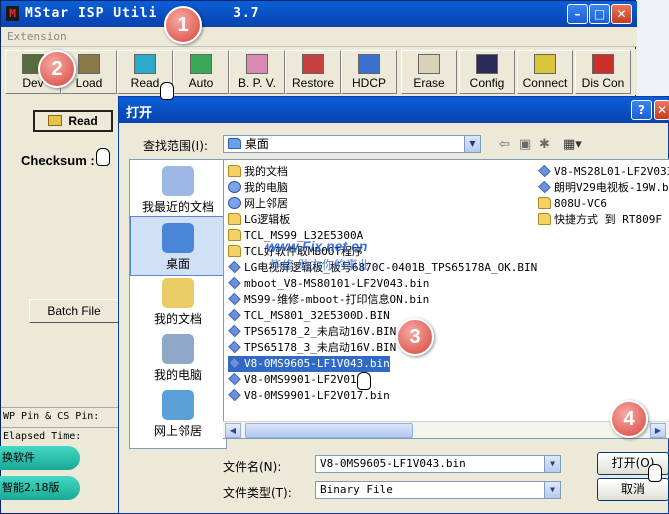 This screenshot has height=514, width=669. I want to click on list-item: TCL_MS801_32E5300D.BIN, so click(309, 316).